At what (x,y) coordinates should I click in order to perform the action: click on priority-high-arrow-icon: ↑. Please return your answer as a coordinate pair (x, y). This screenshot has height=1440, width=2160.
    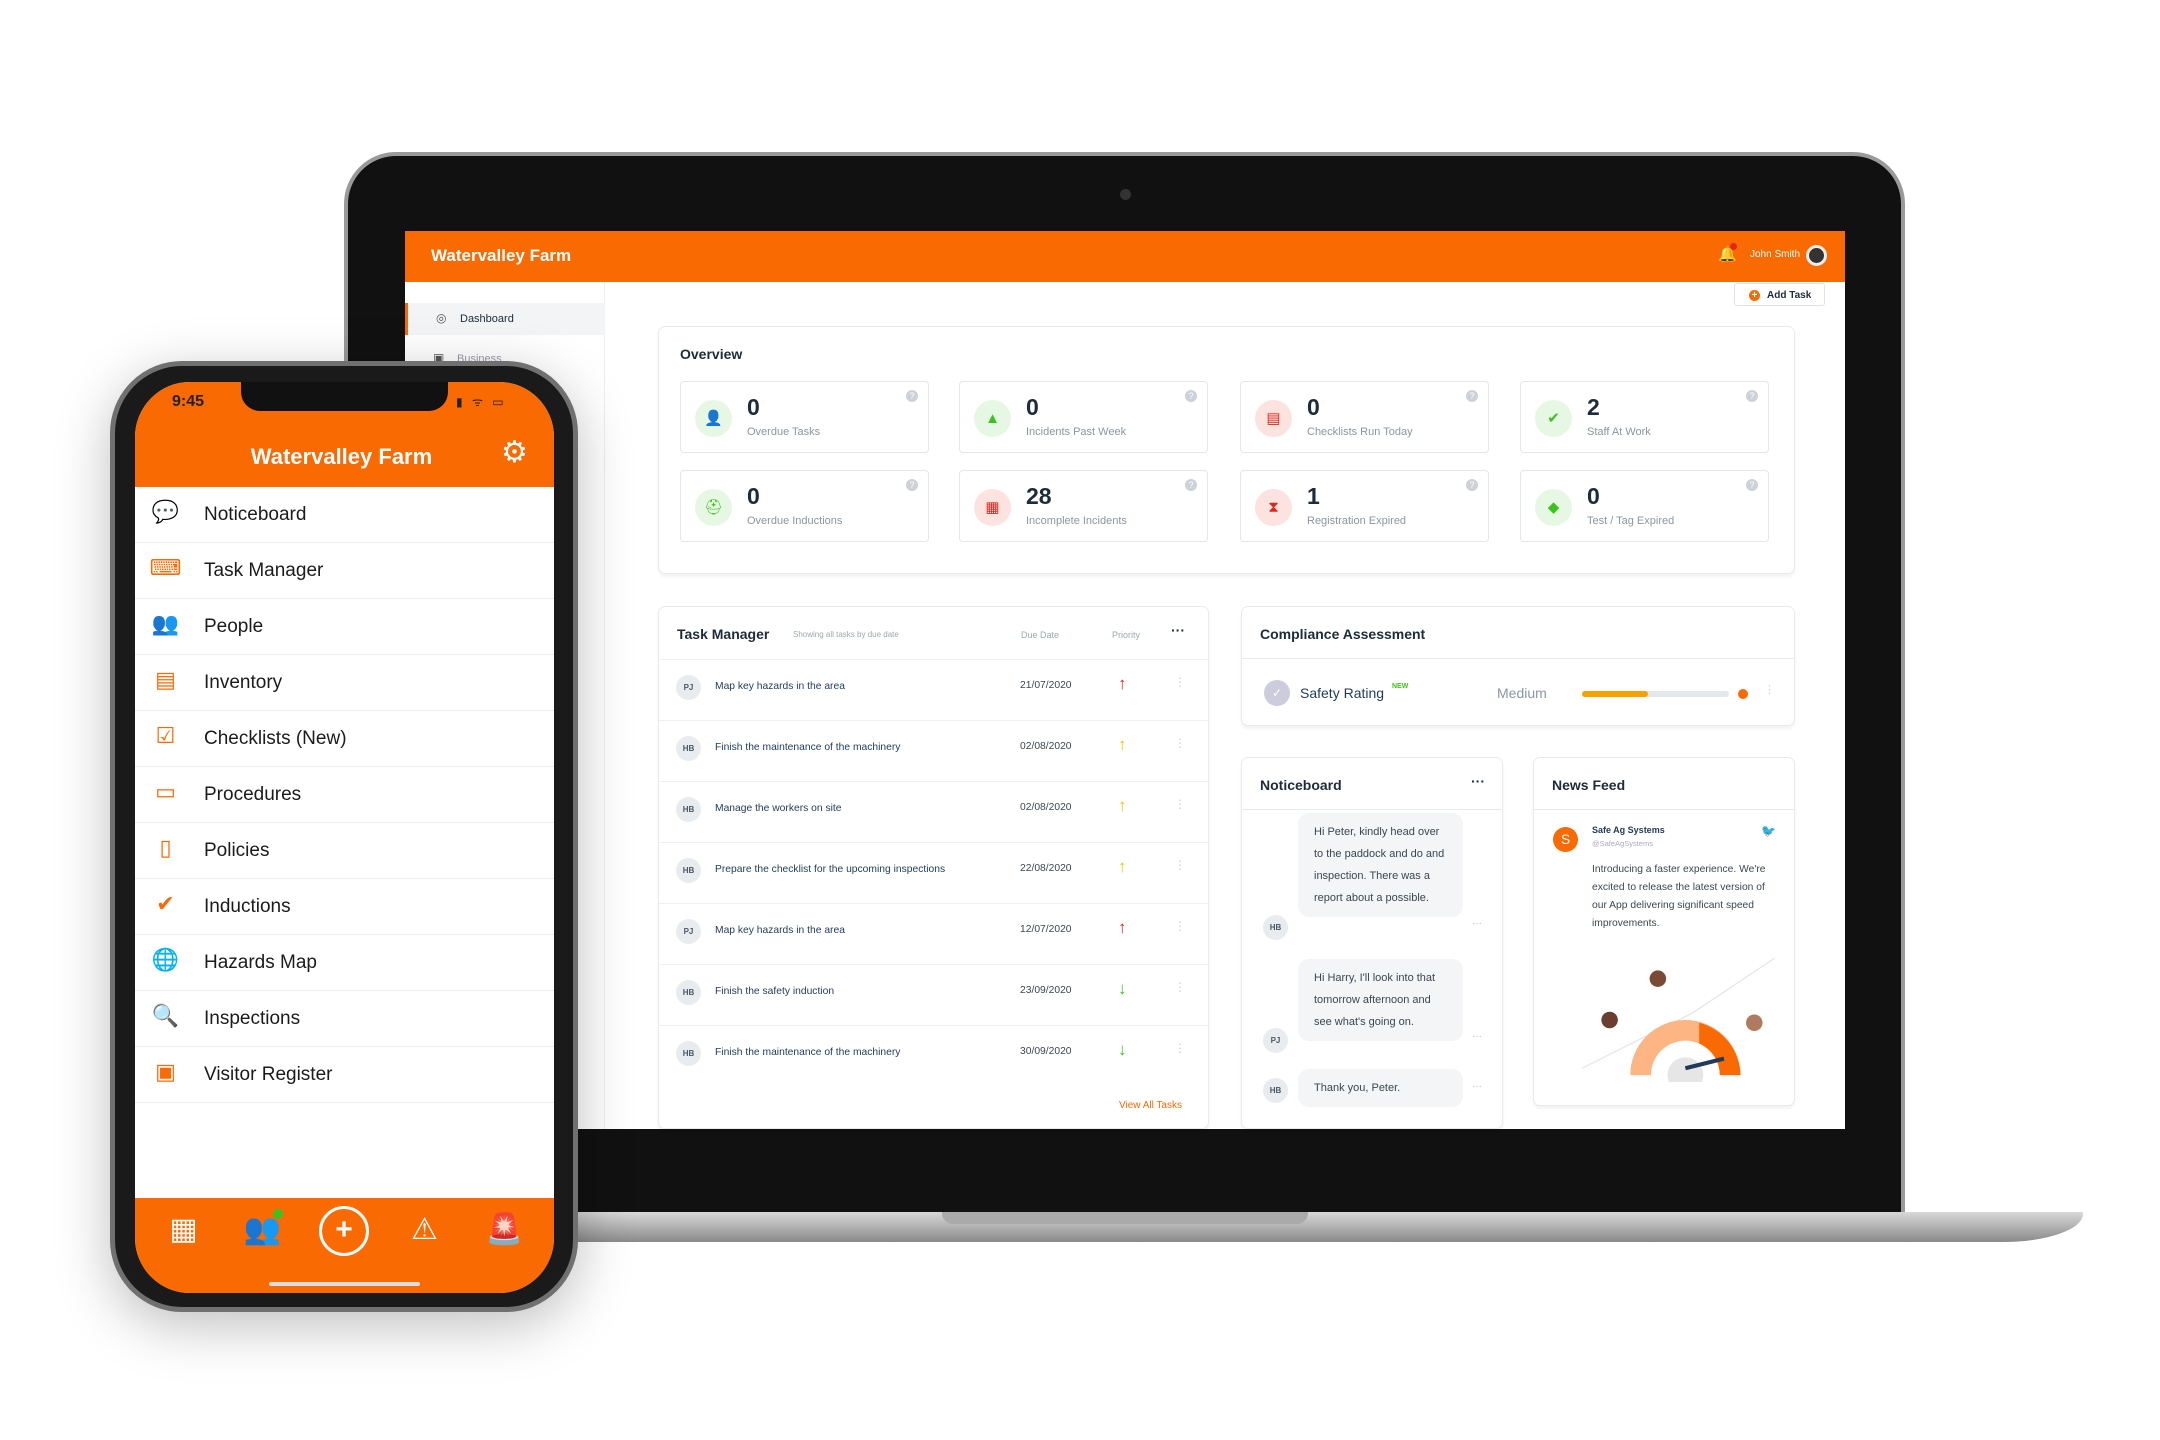
    Looking at the image, I should click on (1122, 683).